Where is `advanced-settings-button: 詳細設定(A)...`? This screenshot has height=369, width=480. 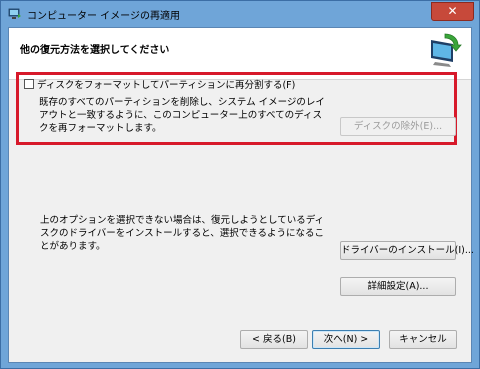
advanced-settings-button: 詳細設定(A)... is located at coordinates (398, 286).